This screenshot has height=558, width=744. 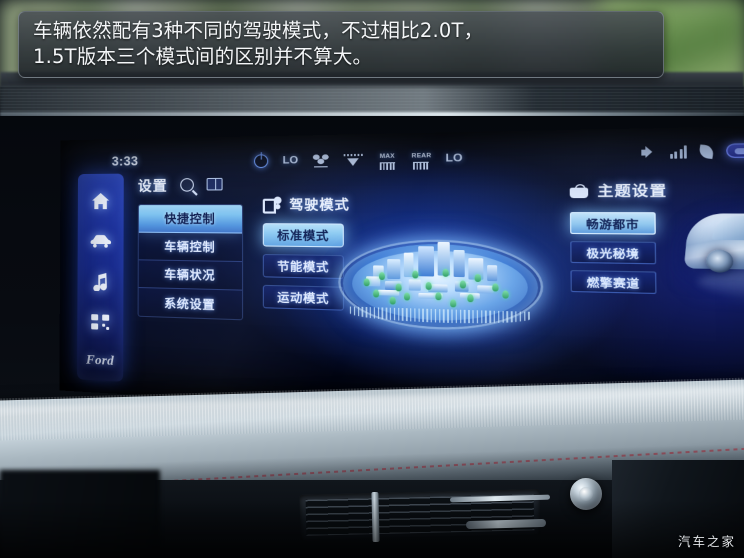 What do you see at coordinates (735, 151) in the screenshot?
I see `pill-toggle-icon` at bounding box center [735, 151].